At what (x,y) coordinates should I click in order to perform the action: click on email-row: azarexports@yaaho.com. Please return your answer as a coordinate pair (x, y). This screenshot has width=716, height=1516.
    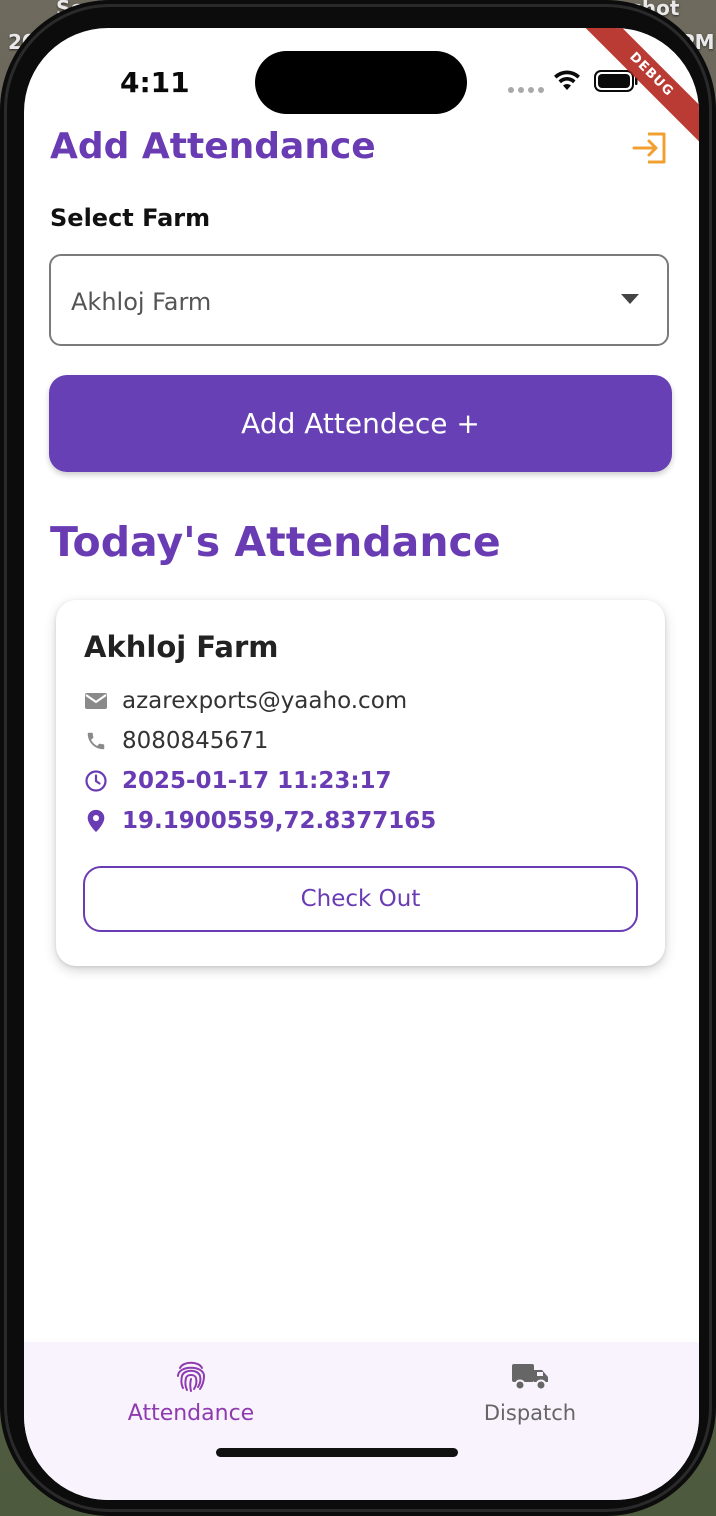
    Looking at the image, I should click on (245, 701).